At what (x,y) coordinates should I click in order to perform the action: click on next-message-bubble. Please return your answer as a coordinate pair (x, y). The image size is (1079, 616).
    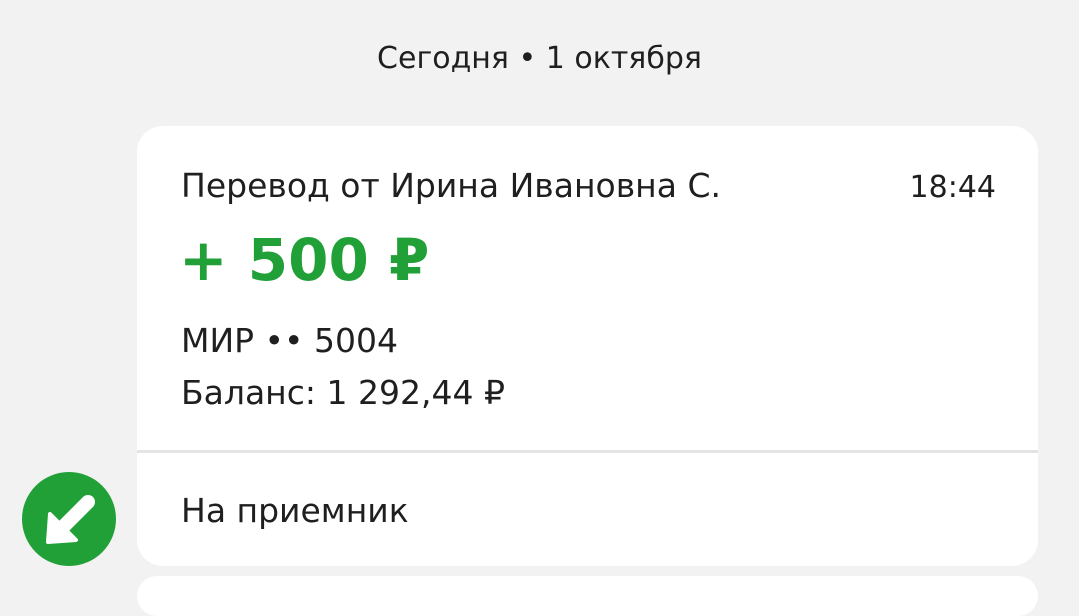
    Looking at the image, I should click on (587, 596).